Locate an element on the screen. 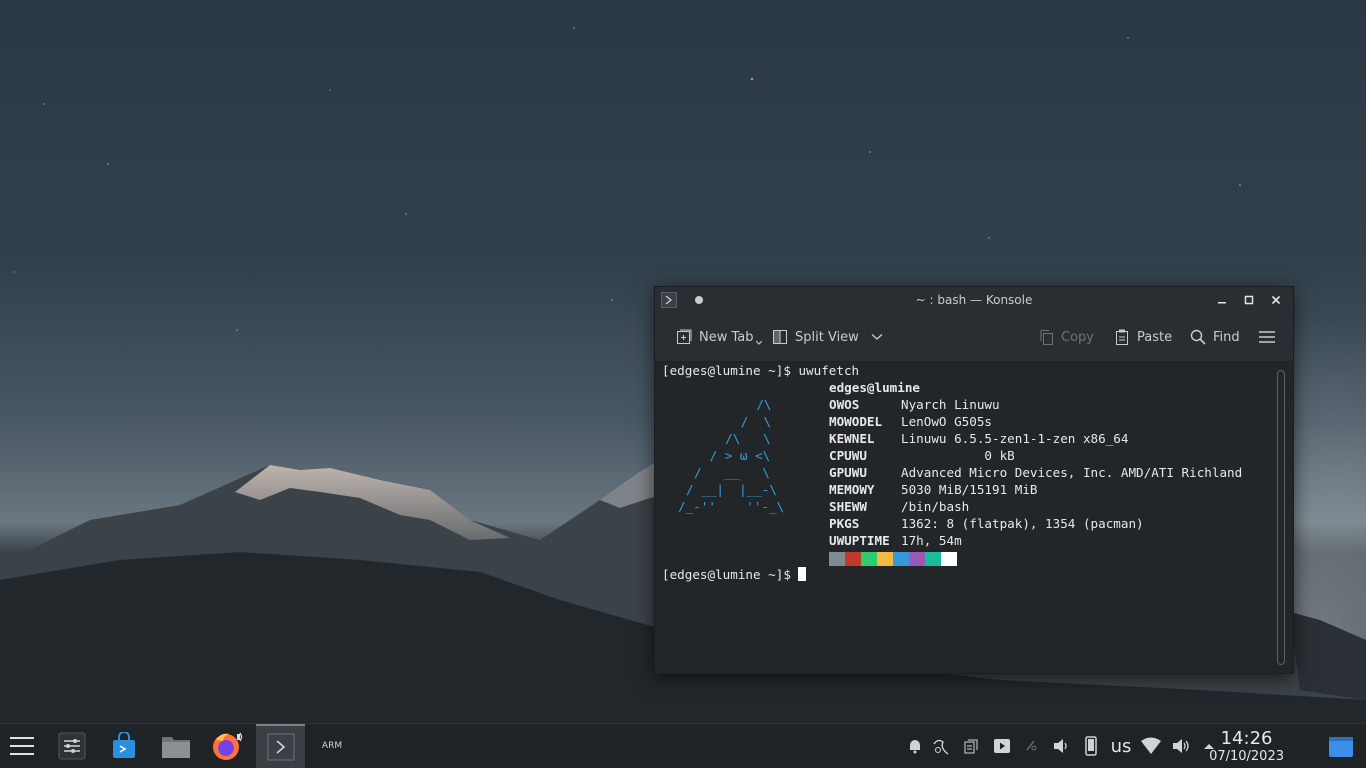 The height and width of the screenshot is (768, 1366). new-tab-label: New Tab is located at coordinates (726, 337).